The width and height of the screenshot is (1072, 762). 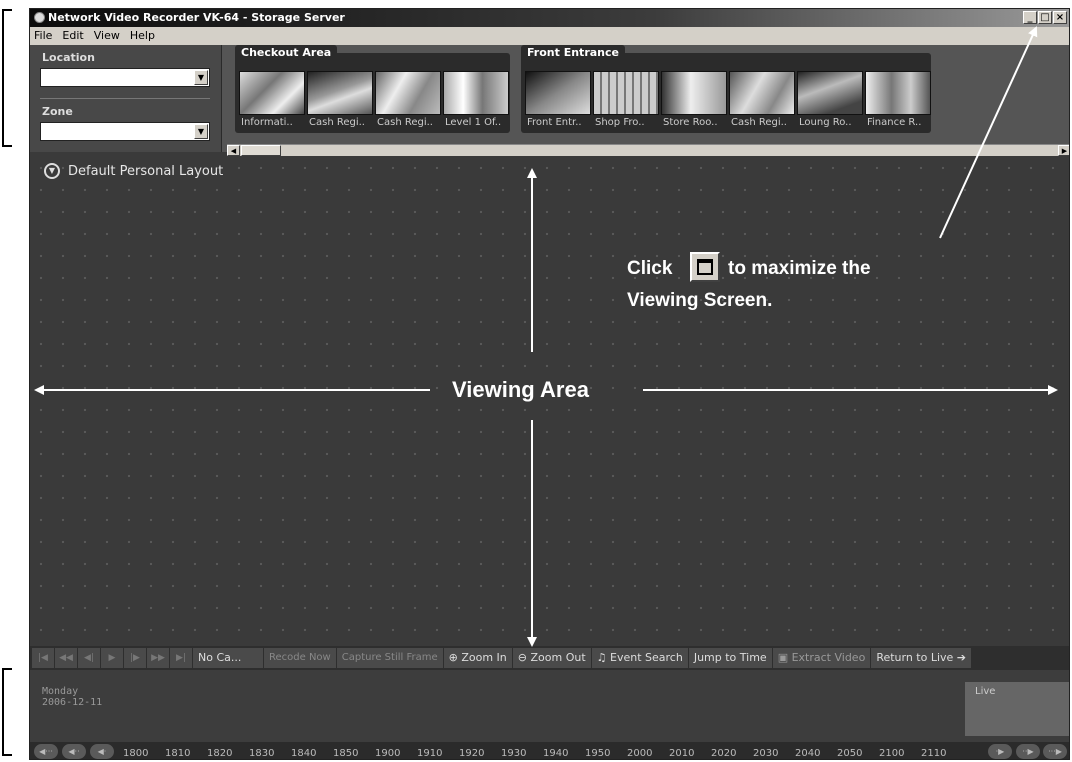 I want to click on return-to-live-label: Return to Live, so click(x=915, y=657).